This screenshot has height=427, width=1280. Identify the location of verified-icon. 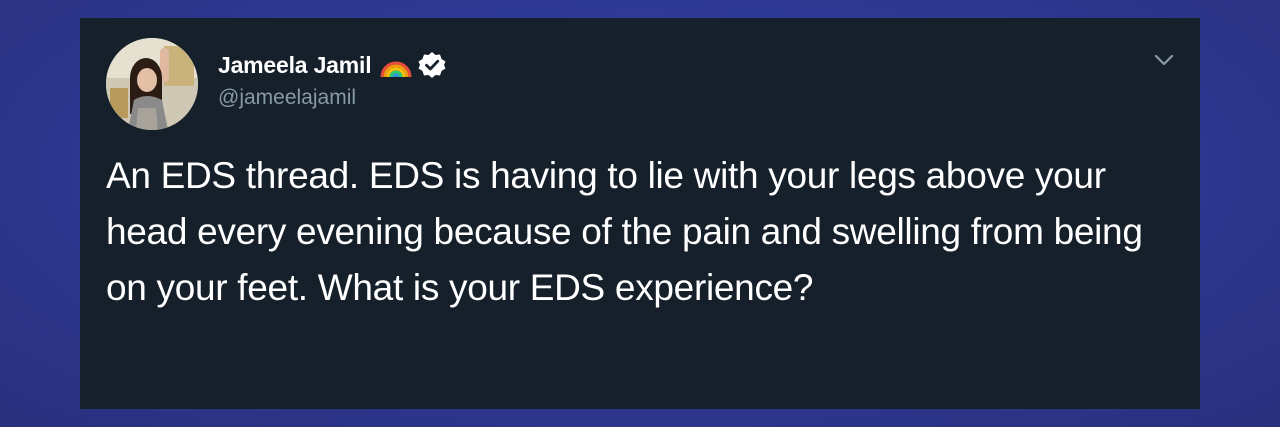
(432, 65).